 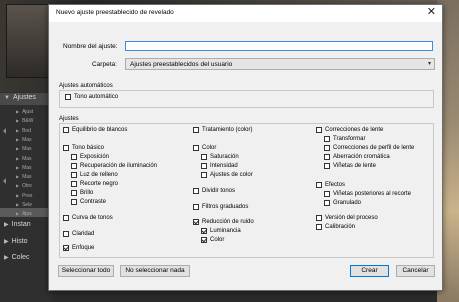 I want to click on checkbox-exposicion: Exposición, so click(x=90, y=157).